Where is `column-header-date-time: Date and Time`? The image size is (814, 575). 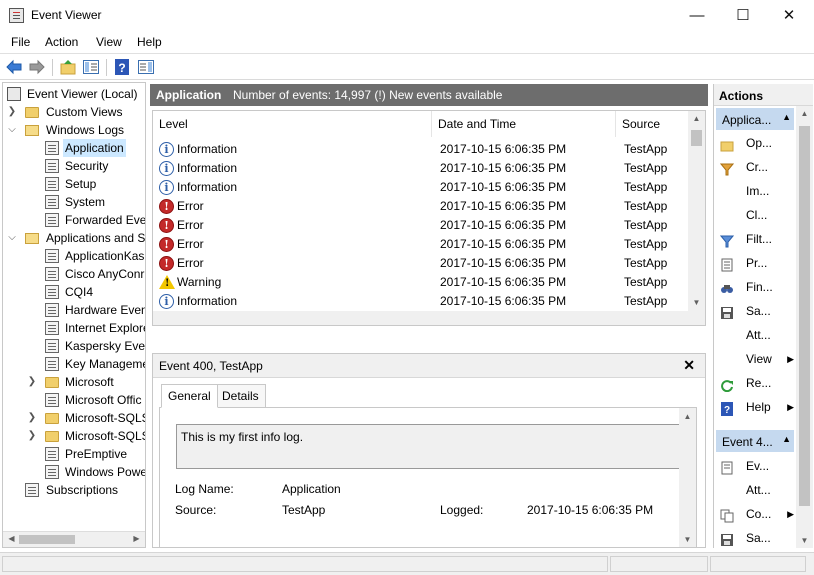
column-header-date-time: Date and Time is located at coordinates (524, 124).